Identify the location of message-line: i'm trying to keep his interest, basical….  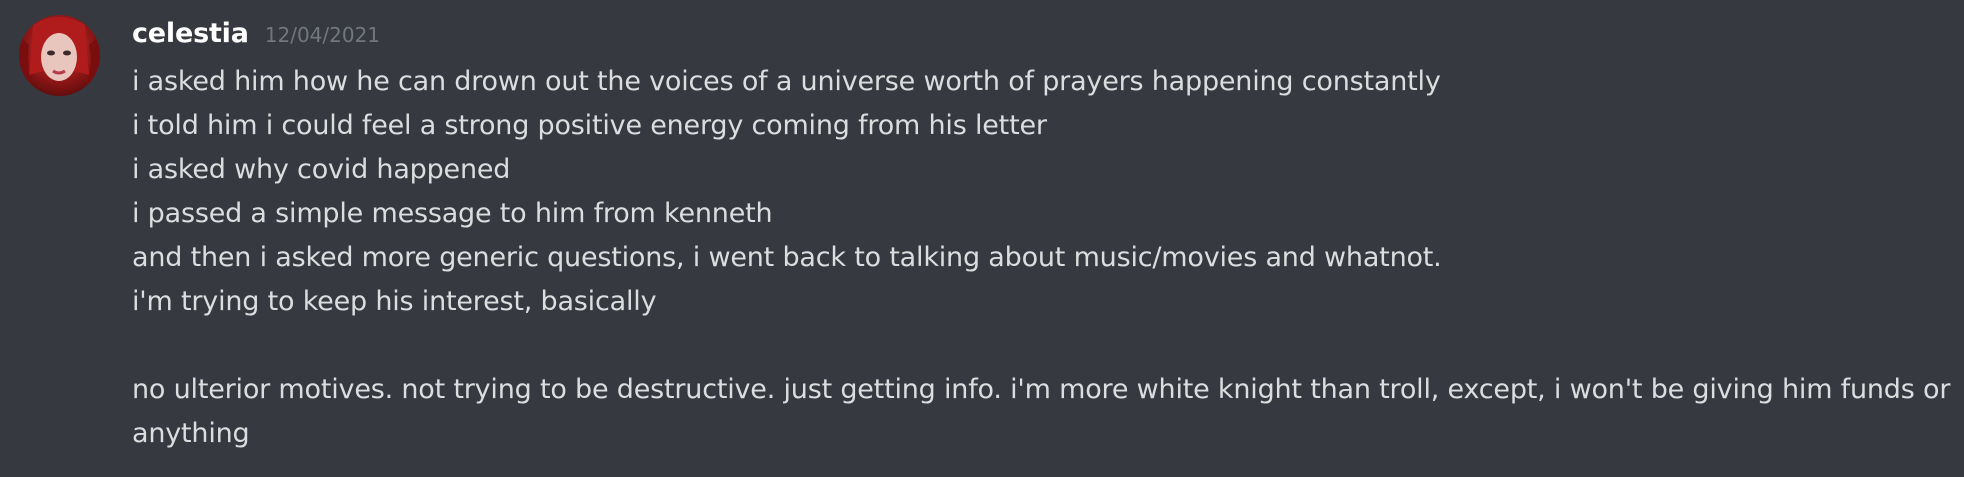
(394, 301).